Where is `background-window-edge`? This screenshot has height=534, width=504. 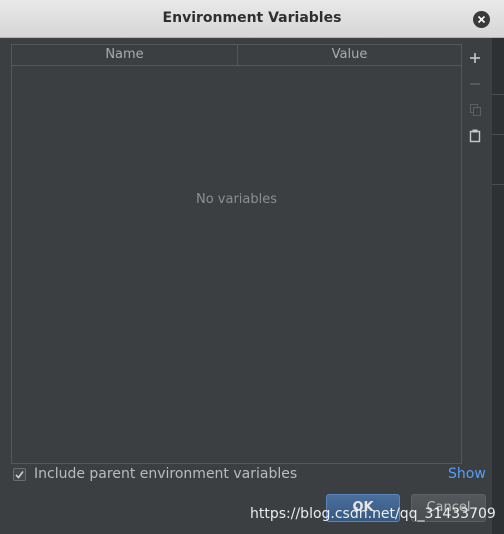 background-window-edge is located at coordinates (498, 286).